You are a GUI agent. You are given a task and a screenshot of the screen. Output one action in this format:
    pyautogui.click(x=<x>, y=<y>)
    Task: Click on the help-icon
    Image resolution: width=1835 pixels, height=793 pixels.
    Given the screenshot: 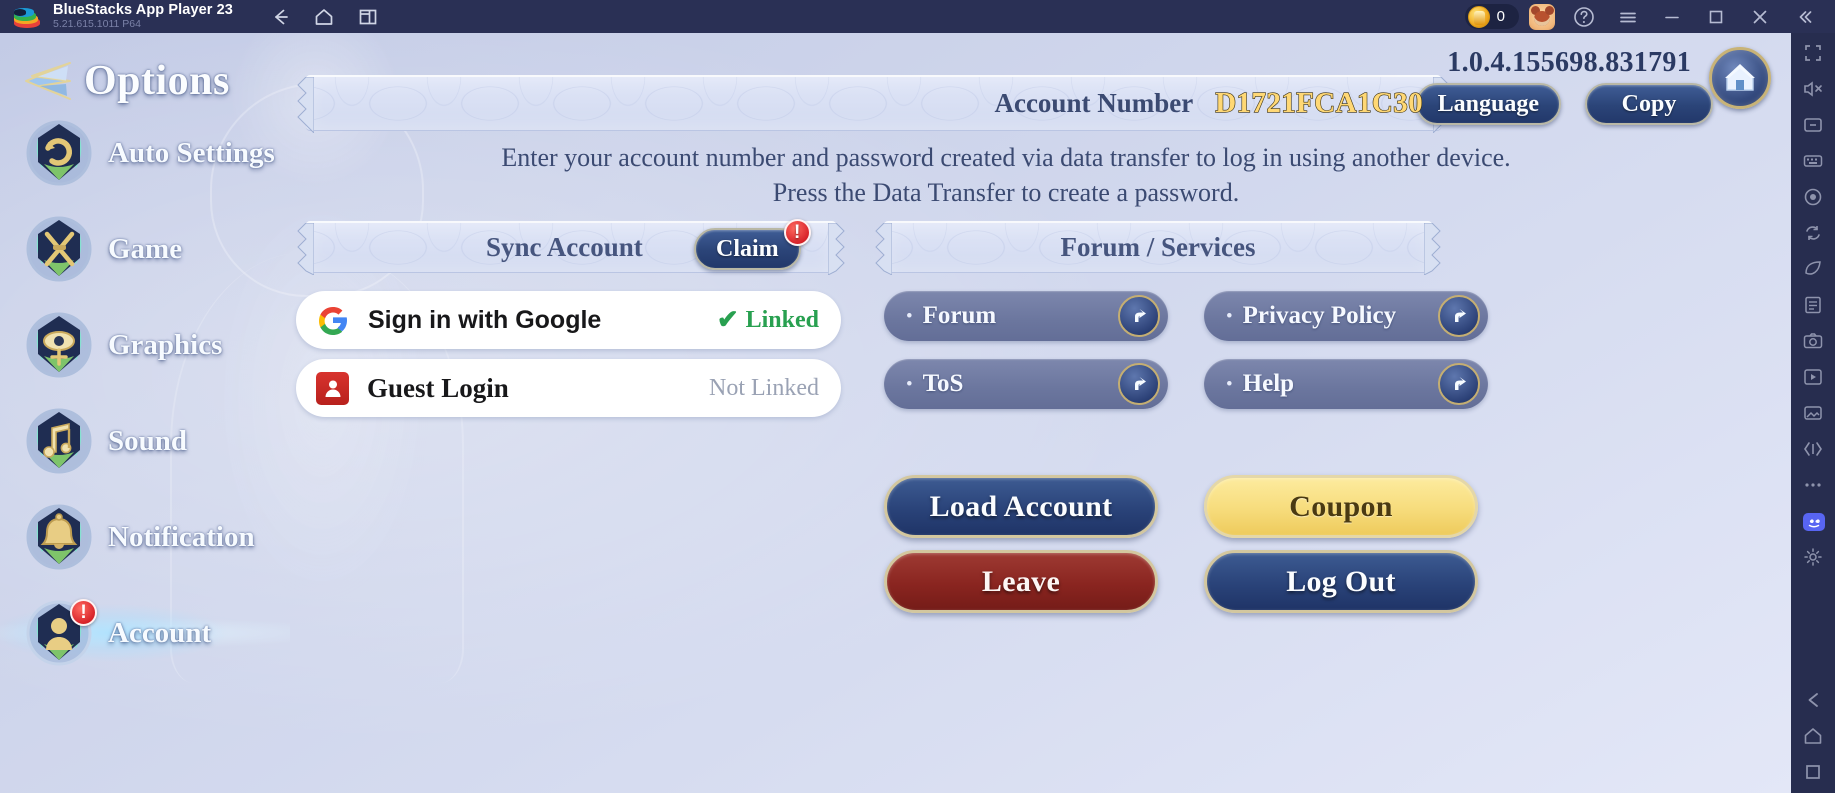 What is the action you would take?
    pyautogui.click(x=1584, y=17)
    